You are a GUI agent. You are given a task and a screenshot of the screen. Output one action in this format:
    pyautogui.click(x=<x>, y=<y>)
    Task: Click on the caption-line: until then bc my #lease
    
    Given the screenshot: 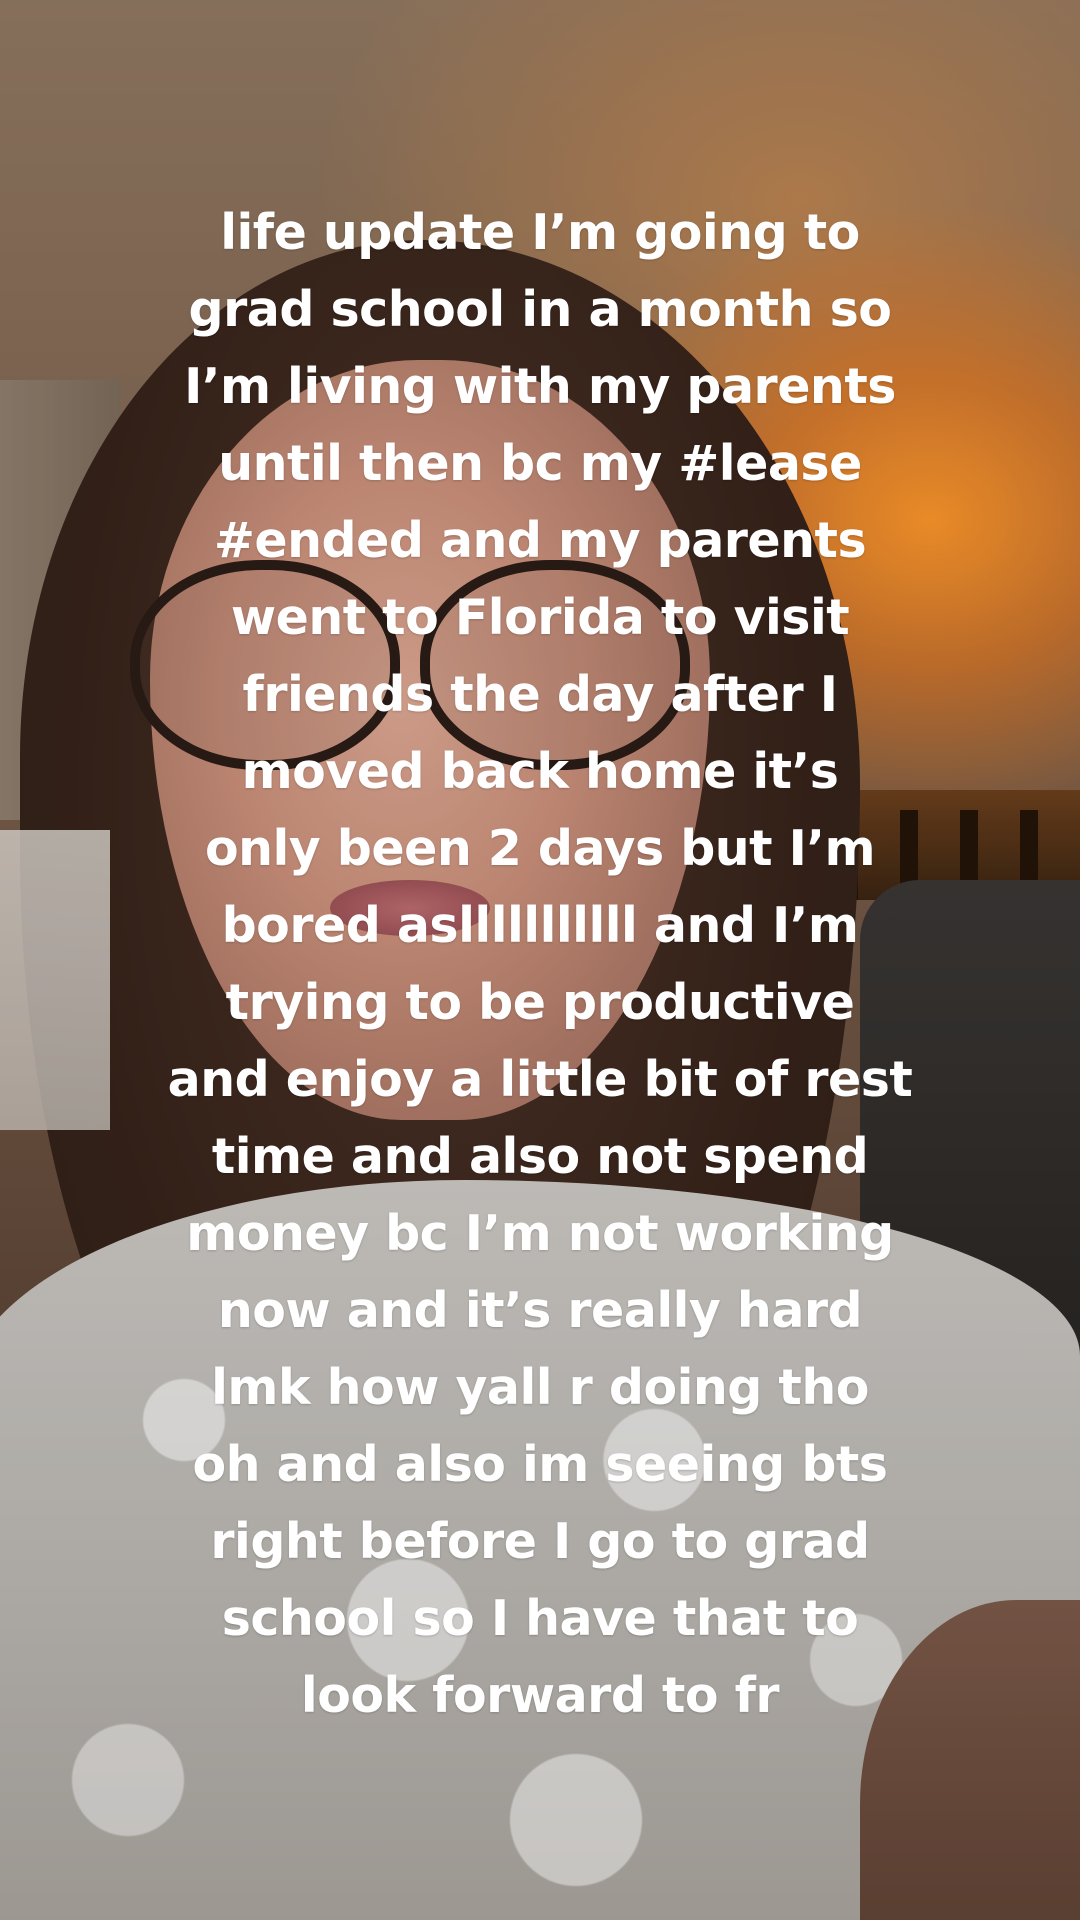 What is the action you would take?
    pyautogui.click(x=540, y=463)
    